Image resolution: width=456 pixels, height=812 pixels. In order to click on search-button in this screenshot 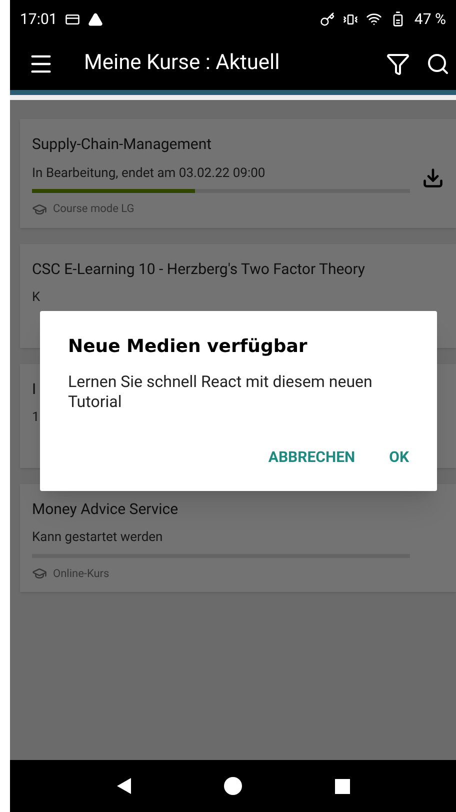, I will do `click(438, 64)`.